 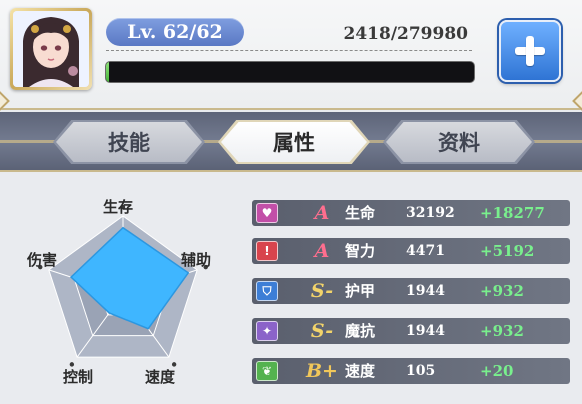 I want to click on feather-icon: ❦, so click(x=267, y=371).